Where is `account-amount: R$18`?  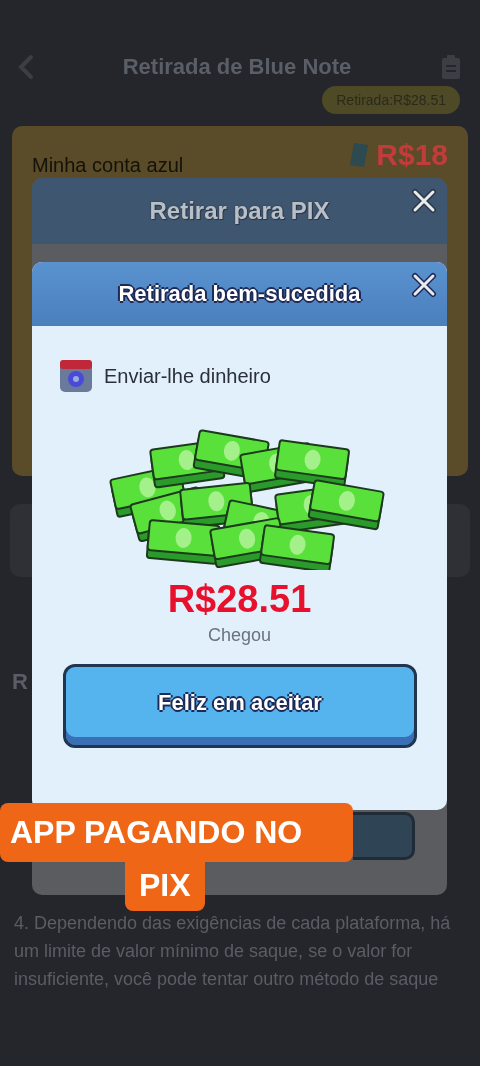 account-amount: R$18 is located at coordinates (412, 155).